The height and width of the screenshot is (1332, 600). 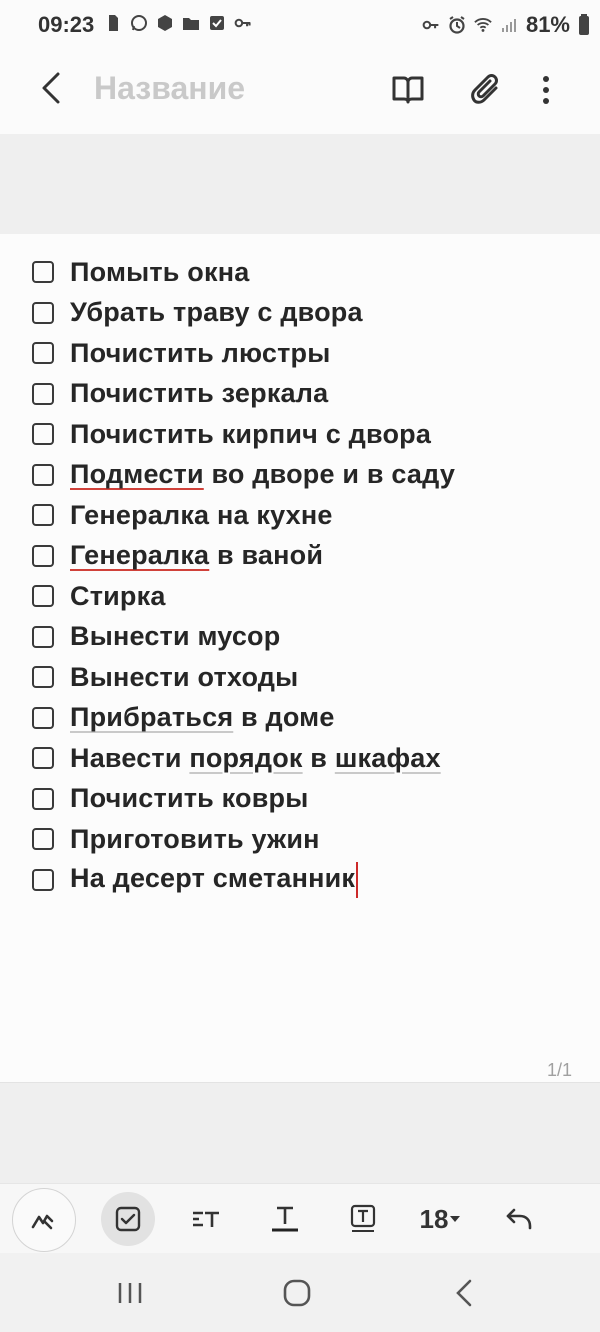 I want to click on item-text: Прибраться в доме, so click(x=202, y=717).